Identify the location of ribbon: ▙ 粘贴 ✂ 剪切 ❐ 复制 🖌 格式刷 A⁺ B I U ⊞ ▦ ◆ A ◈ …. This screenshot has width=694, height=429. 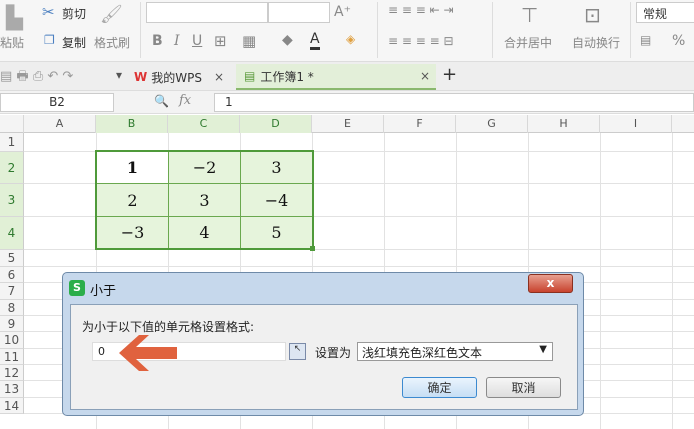
(347, 31).